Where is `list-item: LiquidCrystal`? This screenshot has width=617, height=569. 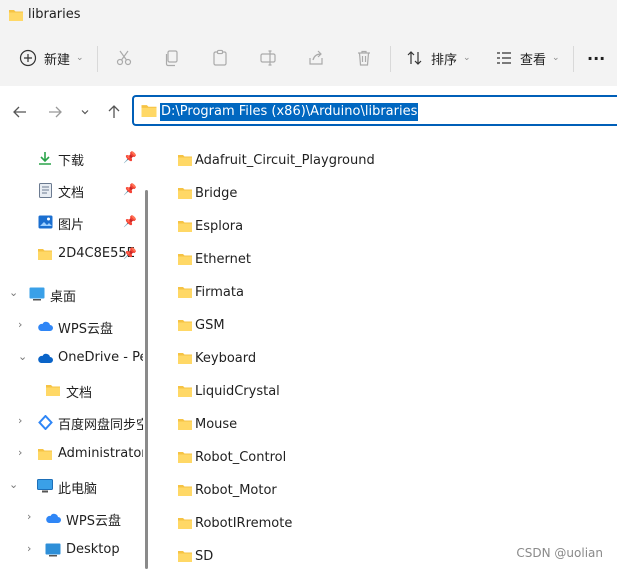
list-item: LiquidCrystal is located at coordinates (383, 391).